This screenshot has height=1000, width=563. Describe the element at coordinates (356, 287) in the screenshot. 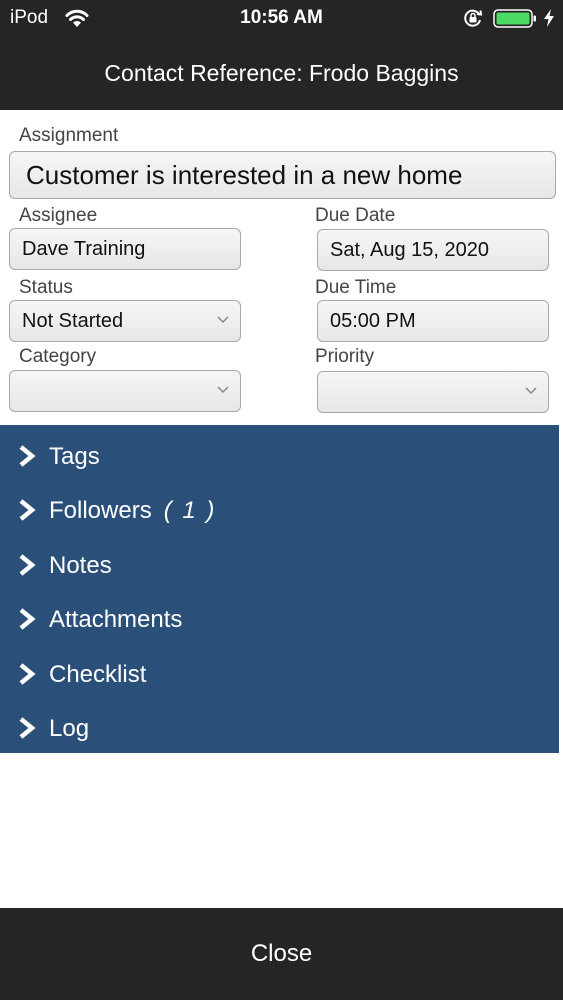

I see `due-time-label: Due Time` at that location.